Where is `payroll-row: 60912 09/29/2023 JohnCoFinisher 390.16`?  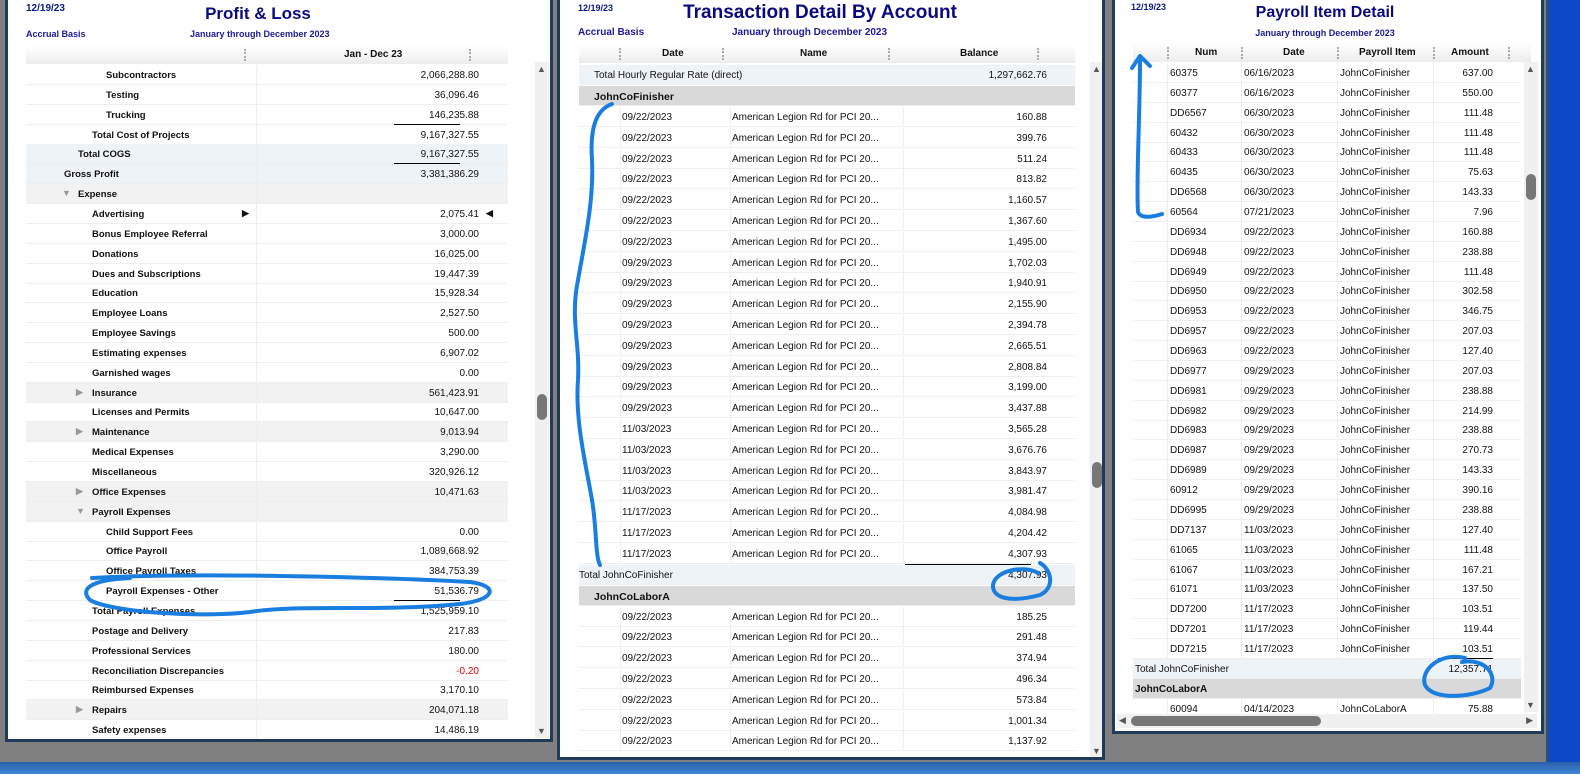 payroll-row: 60912 09/29/2023 JohnCoFinisher 390.16 is located at coordinates (1327, 490).